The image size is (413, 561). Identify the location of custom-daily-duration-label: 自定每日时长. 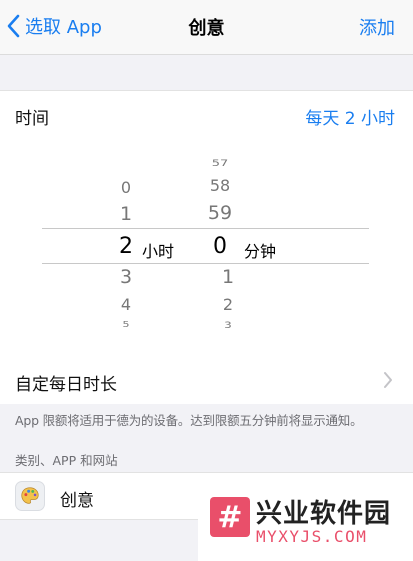
(66, 385).